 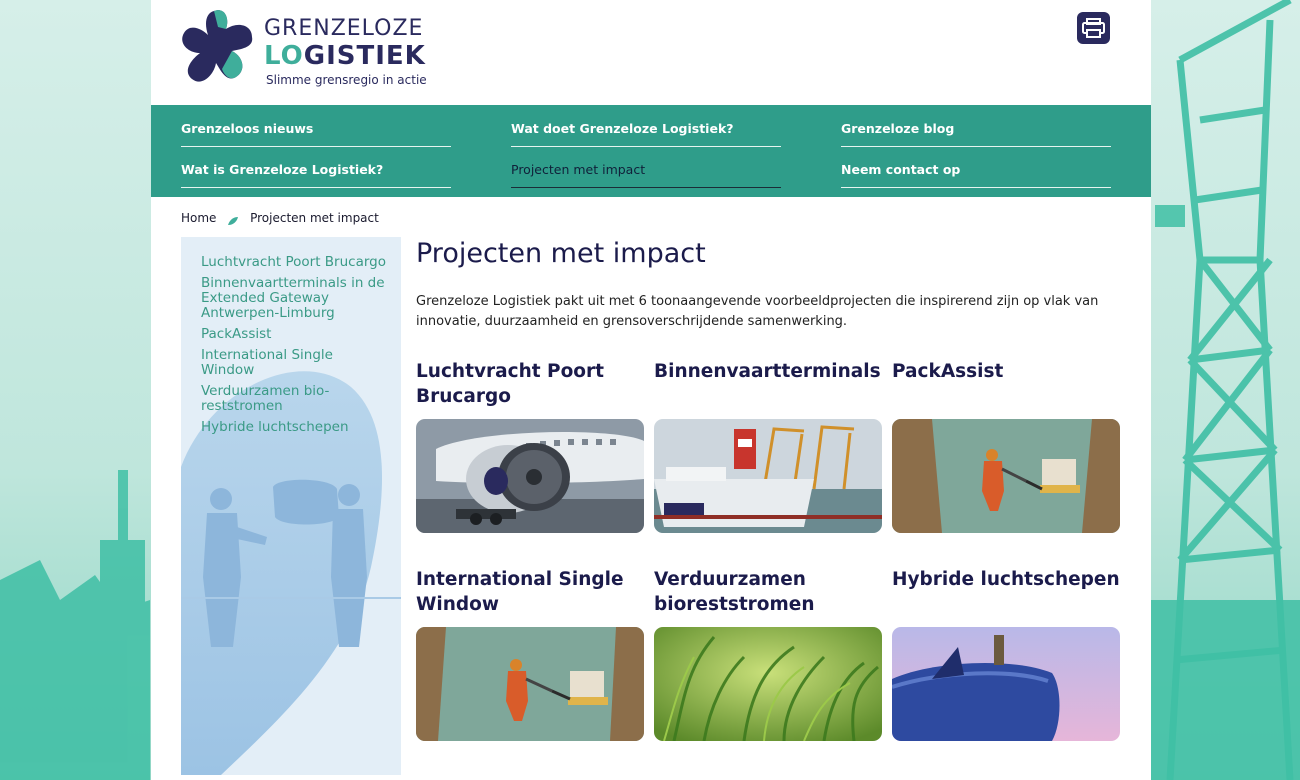 I want to click on breadcrumb: Home Projecten met impact, so click(x=280, y=217).